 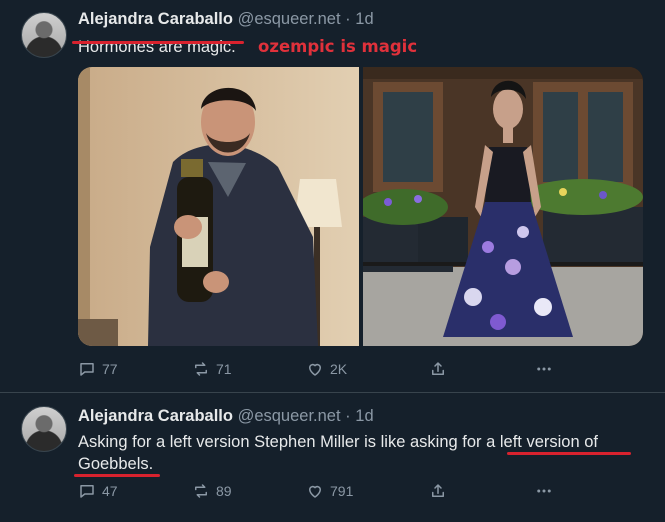 I want to click on red-strike-line, so click(x=158, y=42).